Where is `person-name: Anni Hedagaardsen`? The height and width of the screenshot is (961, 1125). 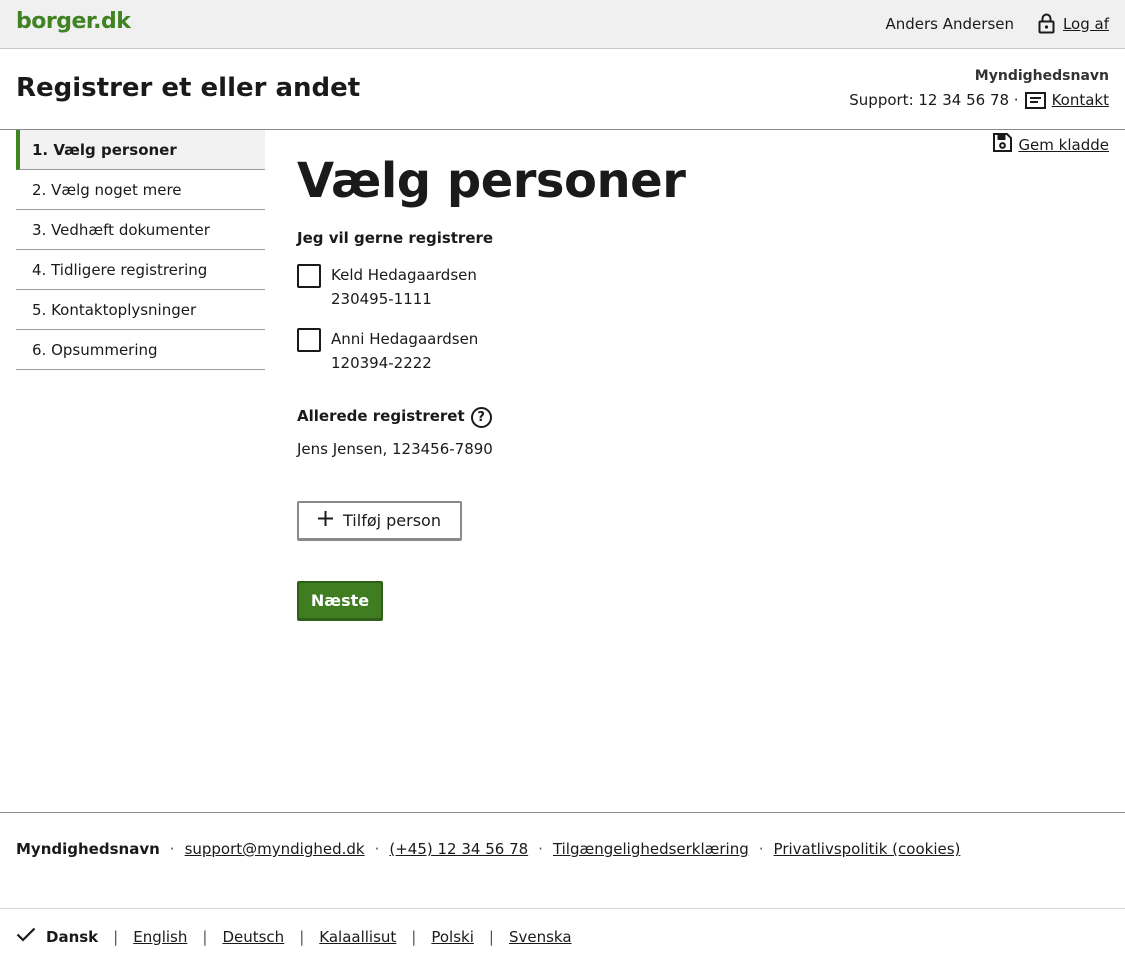
person-name: Anni Hedagaardsen is located at coordinates (405, 339).